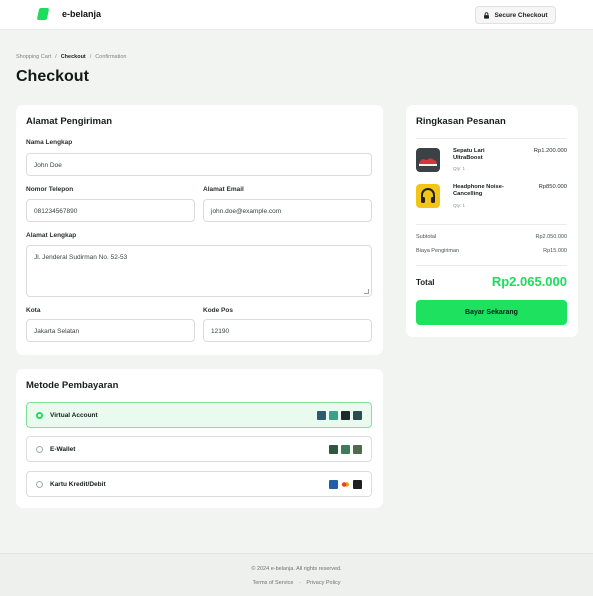  What do you see at coordinates (43, 14) in the screenshot?
I see `logo-mark-icon` at bounding box center [43, 14].